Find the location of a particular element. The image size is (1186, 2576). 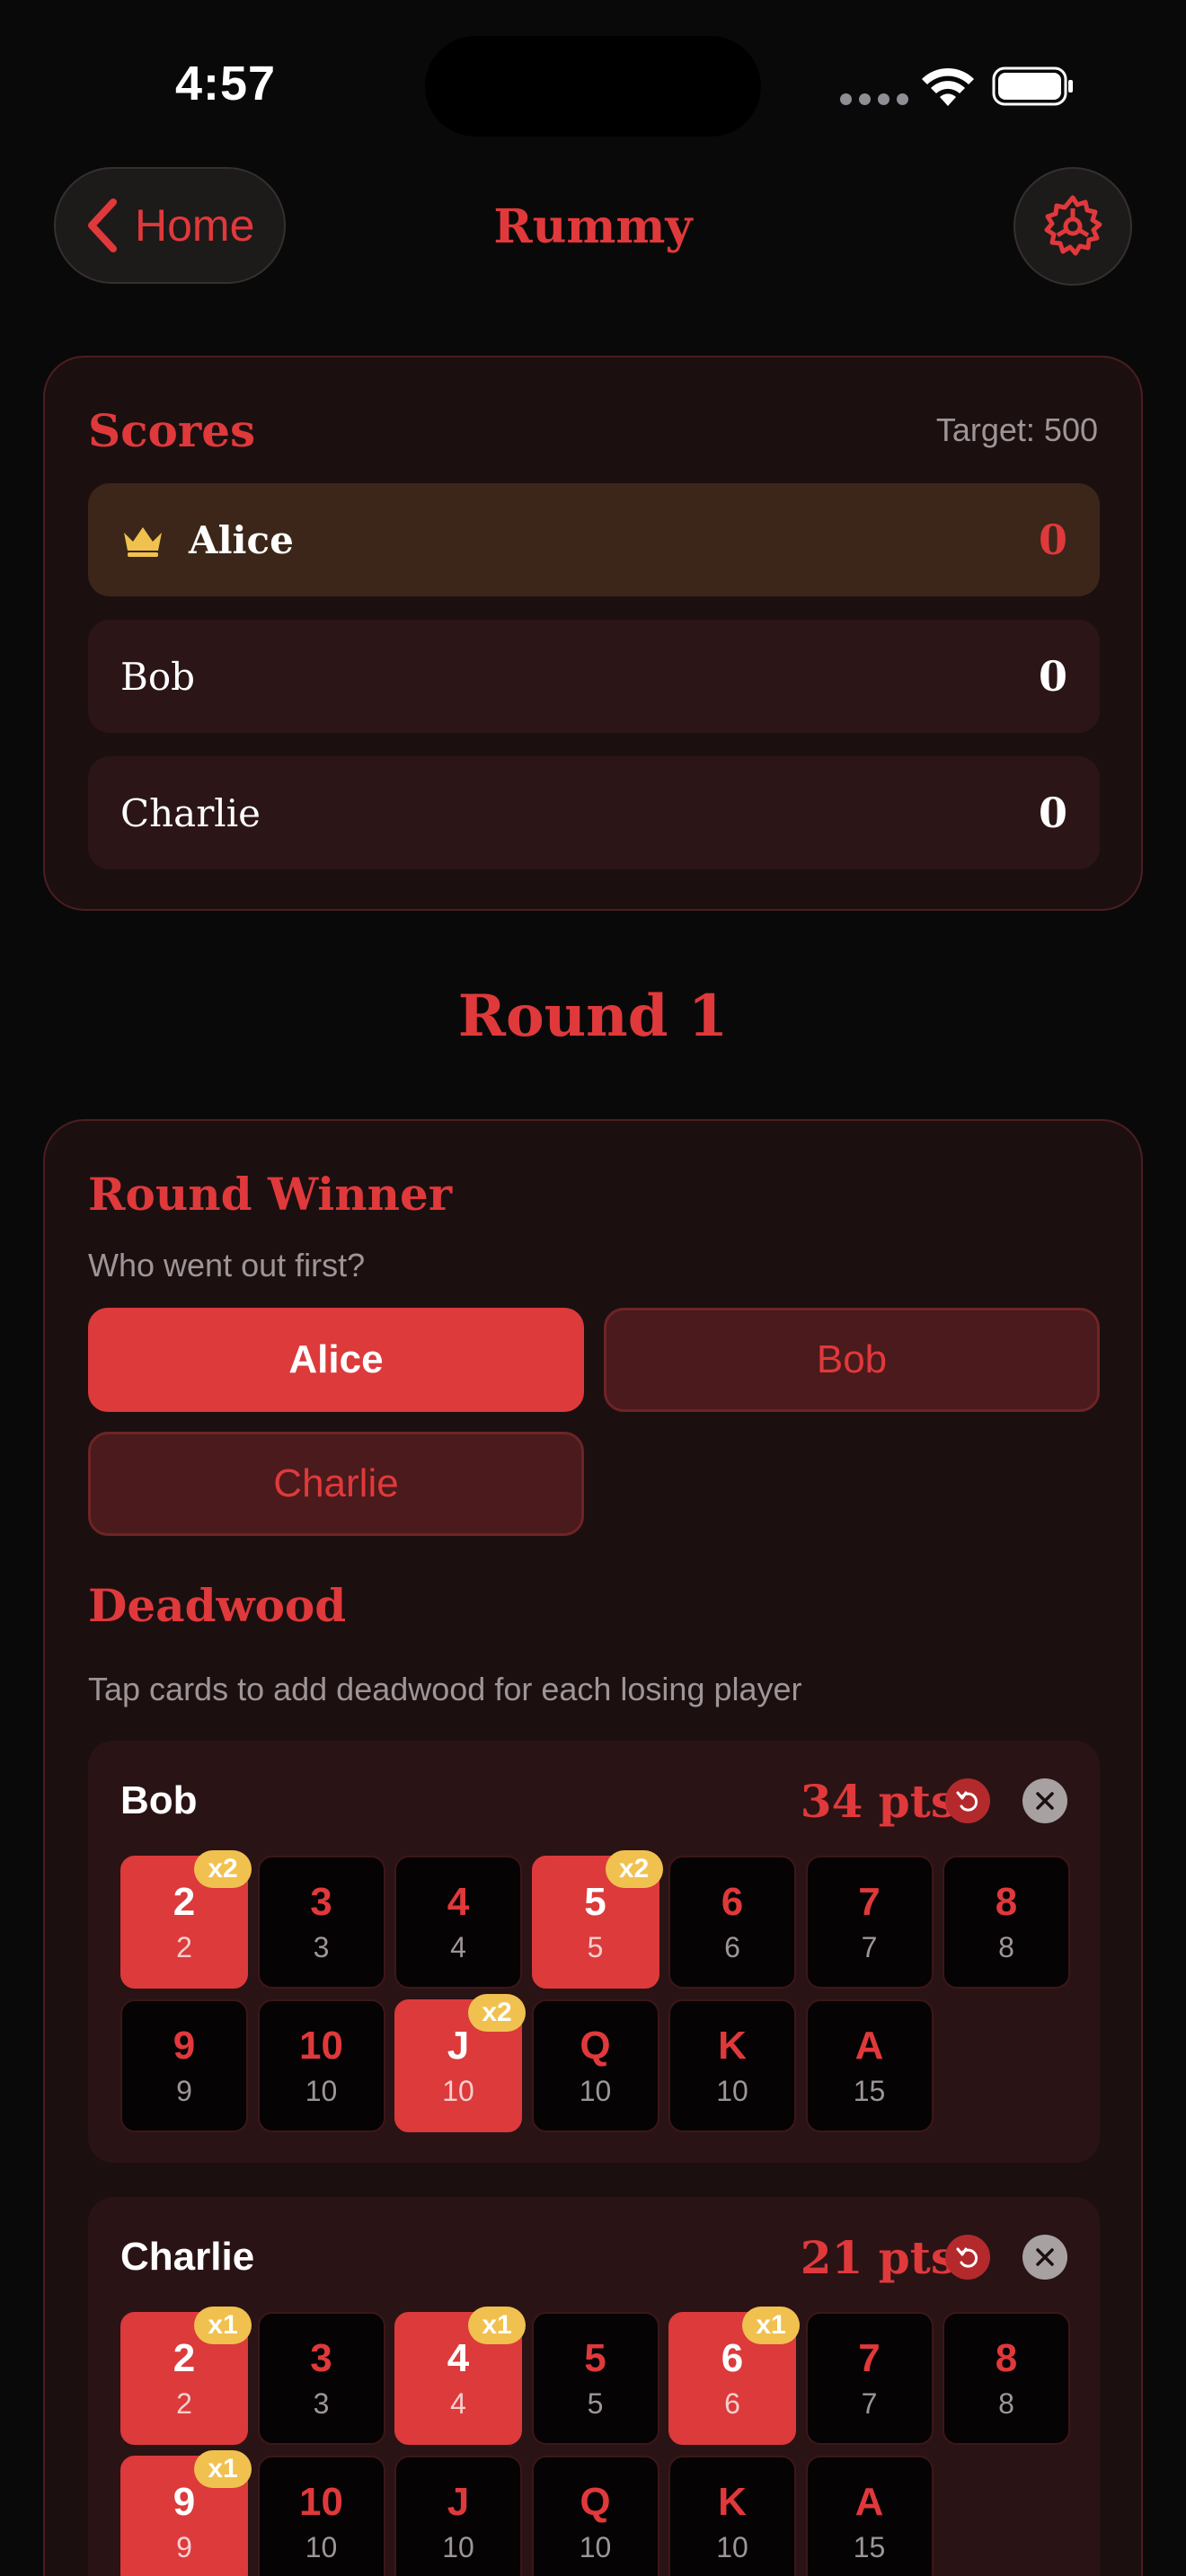

card-tile-6: 6 6 x1 is located at coordinates (734, 2376).